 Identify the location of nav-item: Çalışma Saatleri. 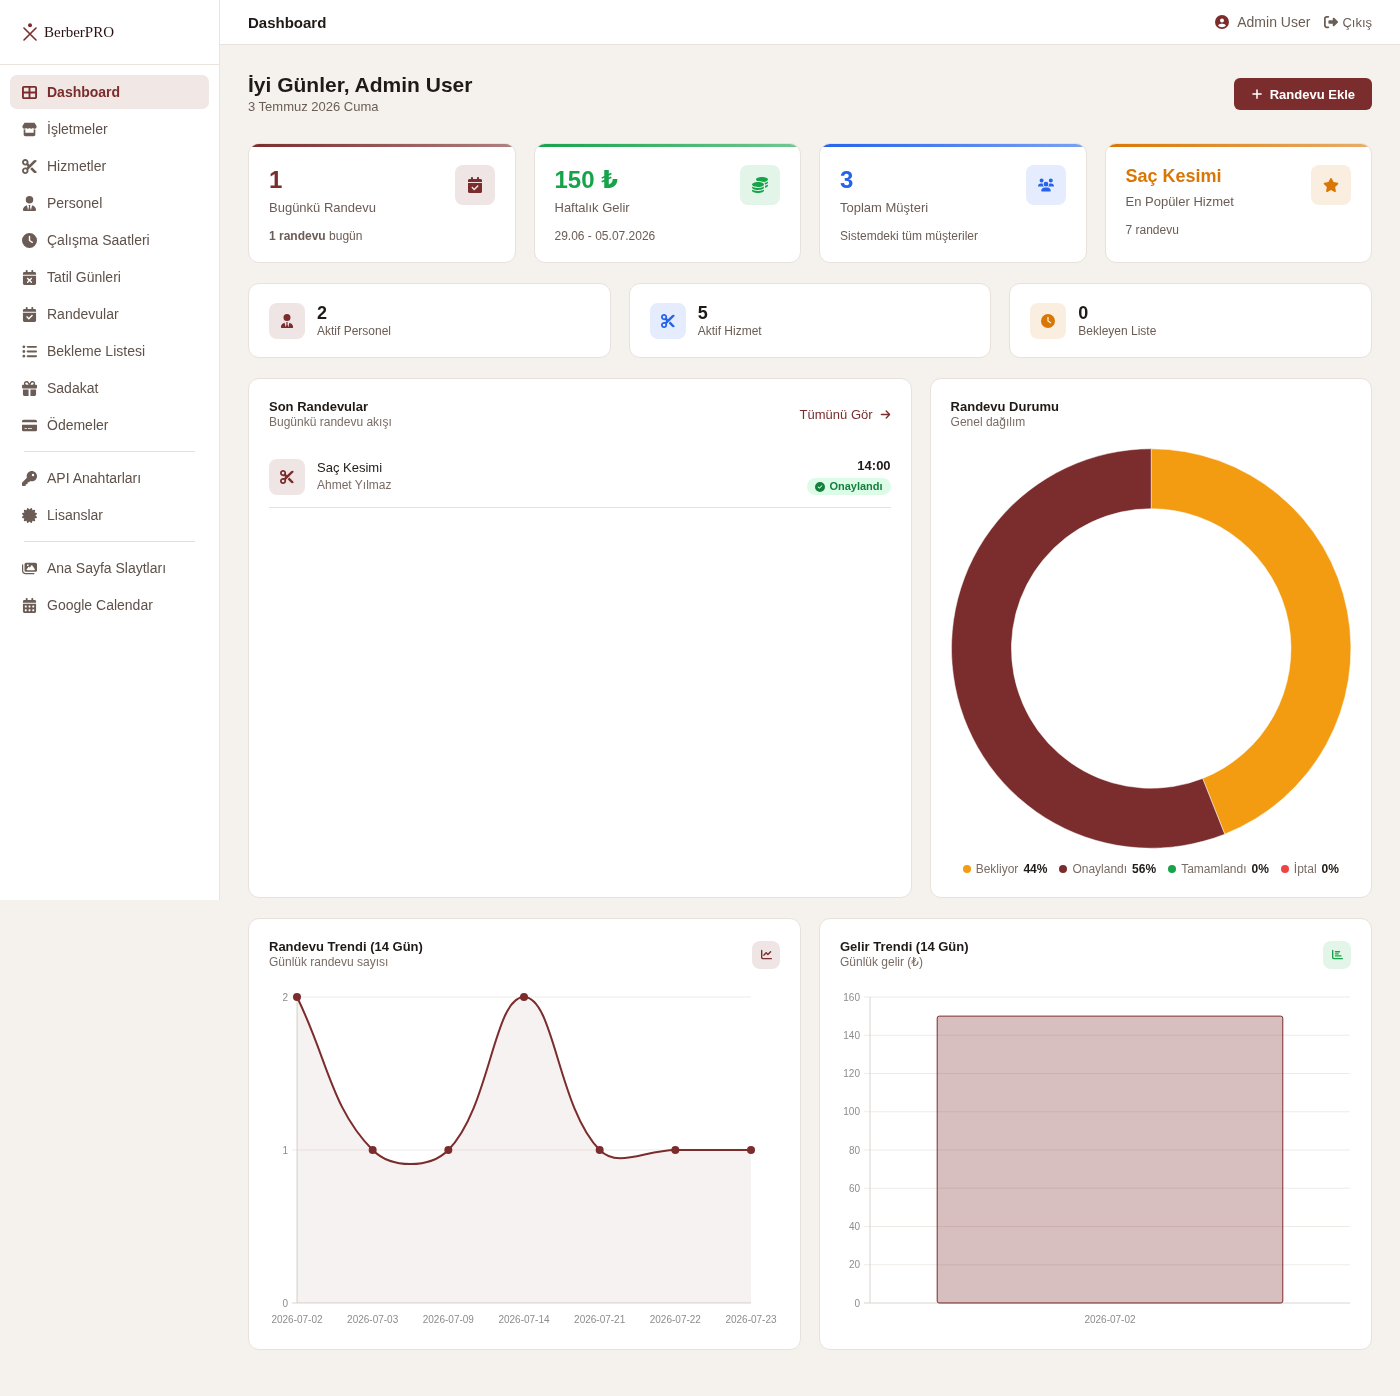
(109, 240).